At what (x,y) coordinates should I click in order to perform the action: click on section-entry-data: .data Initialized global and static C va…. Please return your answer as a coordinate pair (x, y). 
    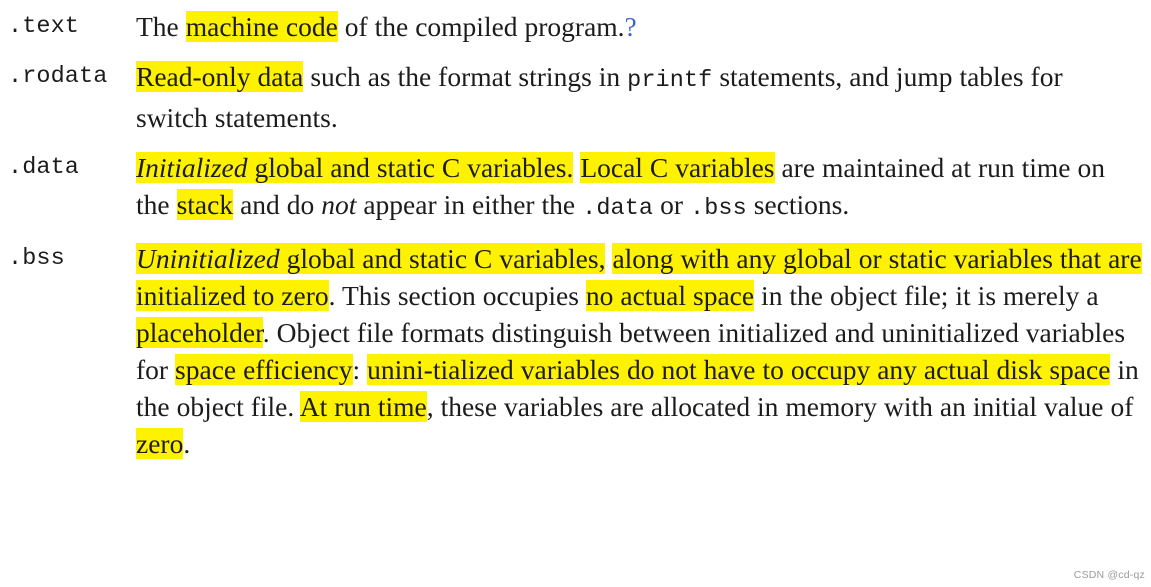
    Looking at the image, I should click on (576, 188).